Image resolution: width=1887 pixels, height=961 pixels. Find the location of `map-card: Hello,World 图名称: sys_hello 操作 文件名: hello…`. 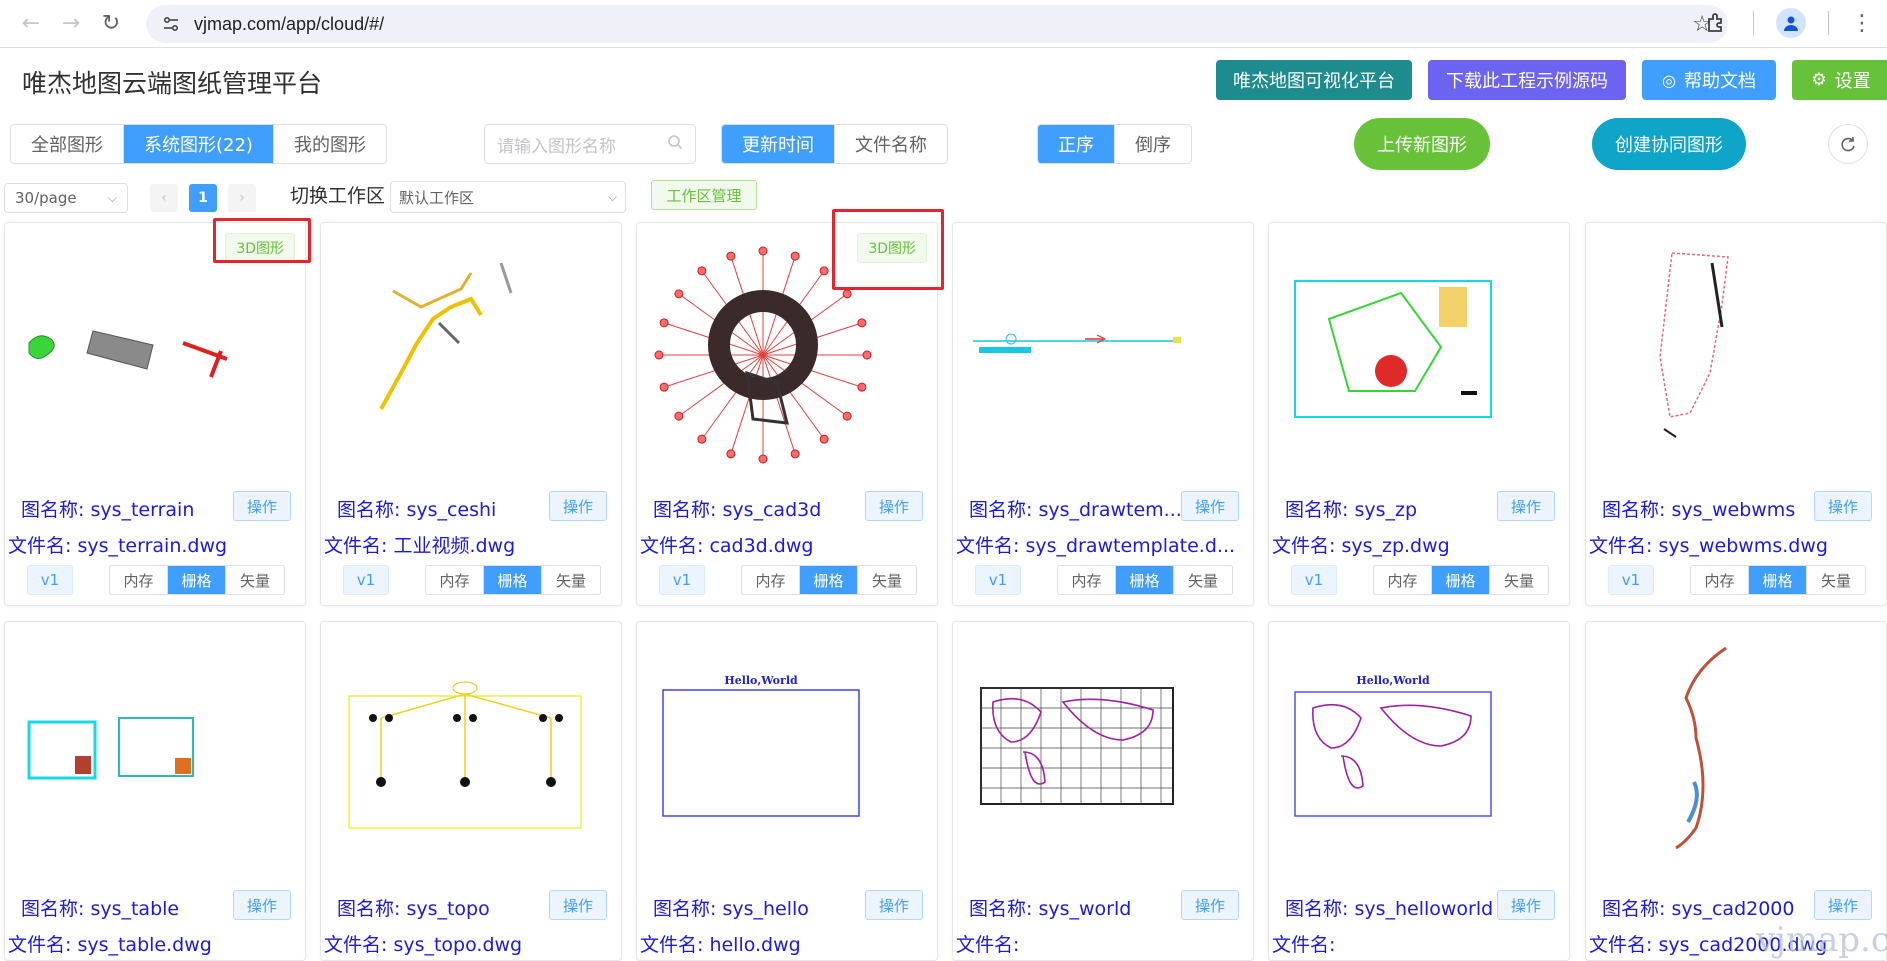

map-card: Hello,World 图名称: sys_hello 操作 文件名: hello… is located at coordinates (787, 791).